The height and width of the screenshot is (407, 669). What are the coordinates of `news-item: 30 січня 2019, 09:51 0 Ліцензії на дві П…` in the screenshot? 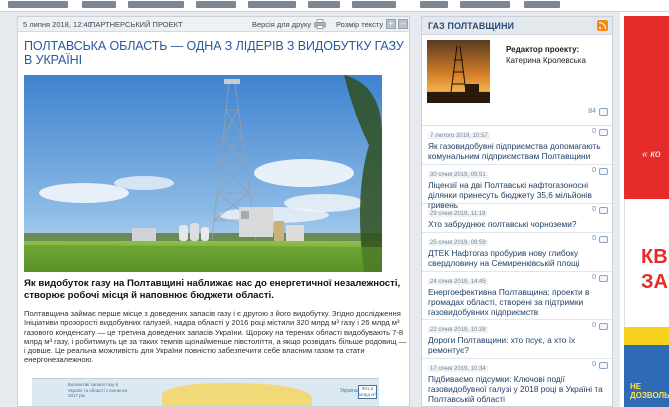 It's located at (517, 187).